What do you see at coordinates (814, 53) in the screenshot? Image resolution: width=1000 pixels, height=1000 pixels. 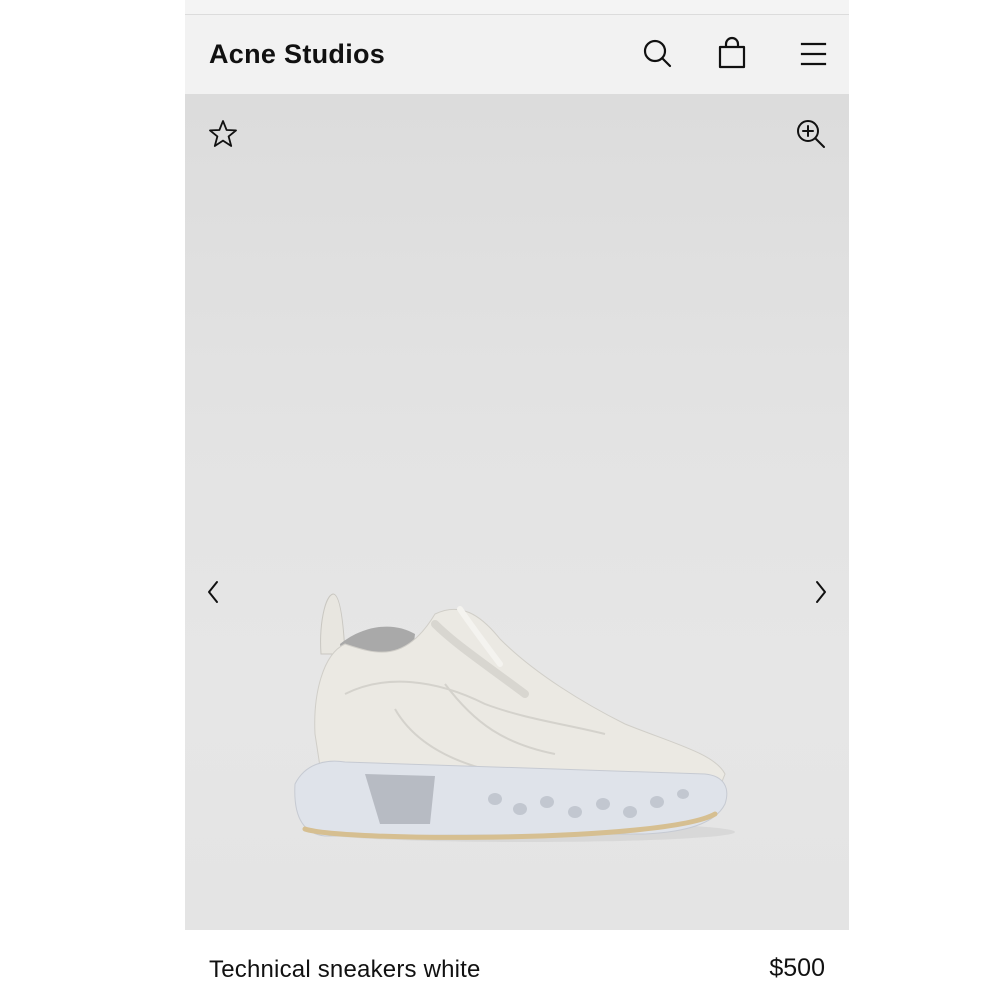 I see `hamburger-menu-icon` at bounding box center [814, 53].